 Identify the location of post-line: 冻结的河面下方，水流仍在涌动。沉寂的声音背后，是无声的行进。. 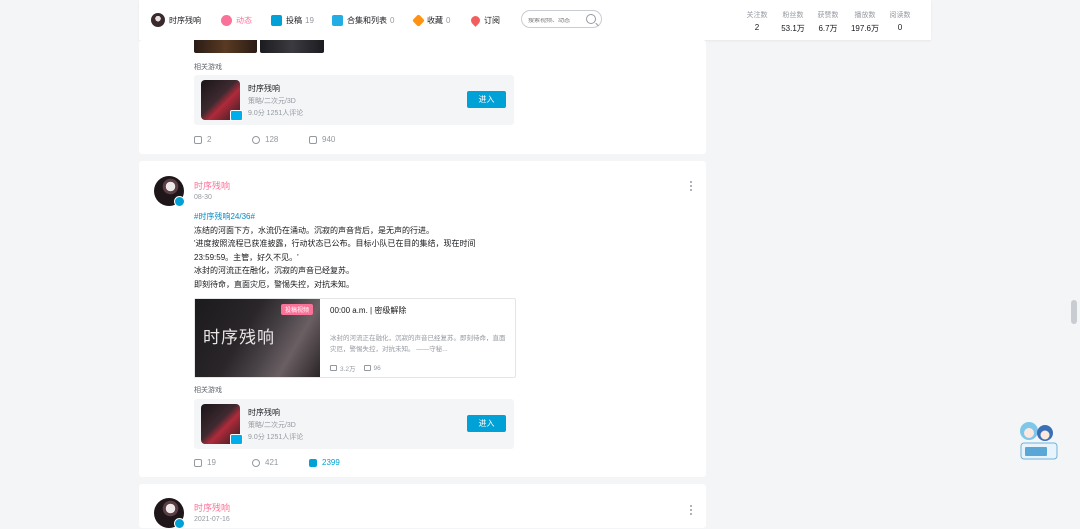
(314, 230).